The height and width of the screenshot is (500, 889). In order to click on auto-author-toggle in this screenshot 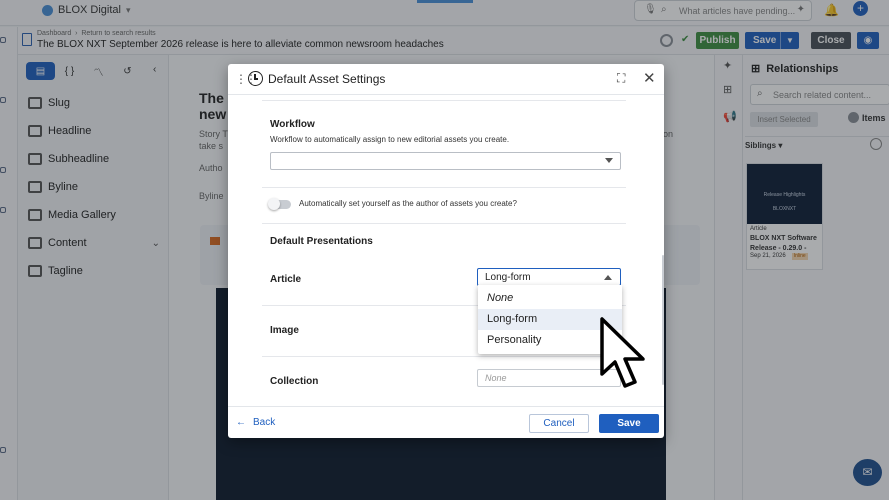, I will do `click(279, 204)`.